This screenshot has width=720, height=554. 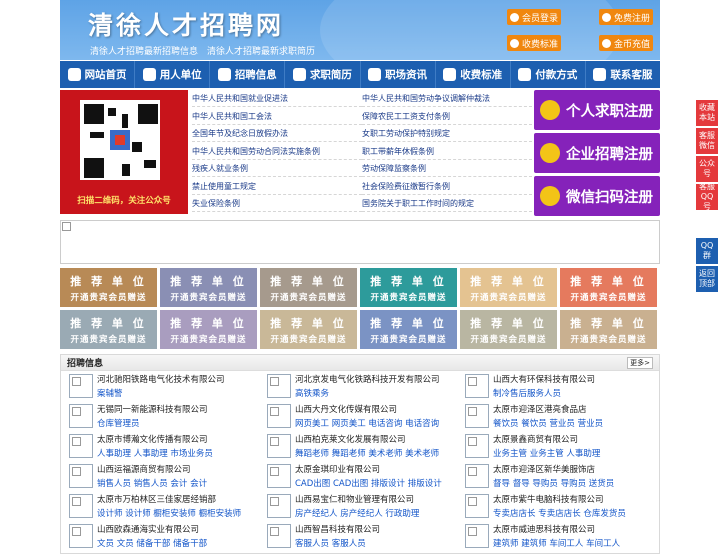 I want to click on company-name: 山西欧森通海实业有限公司, so click(x=148, y=529).